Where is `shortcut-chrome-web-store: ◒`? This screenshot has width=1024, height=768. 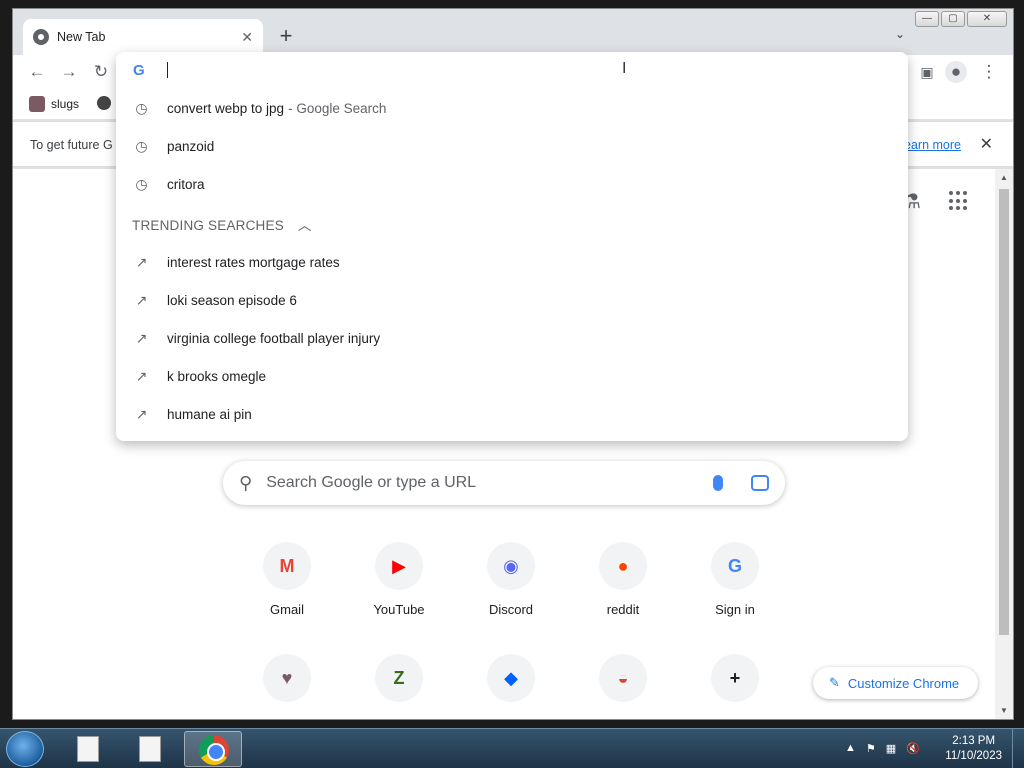 shortcut-chrome-web-store: ◒ is located at coordinates (623, 684).